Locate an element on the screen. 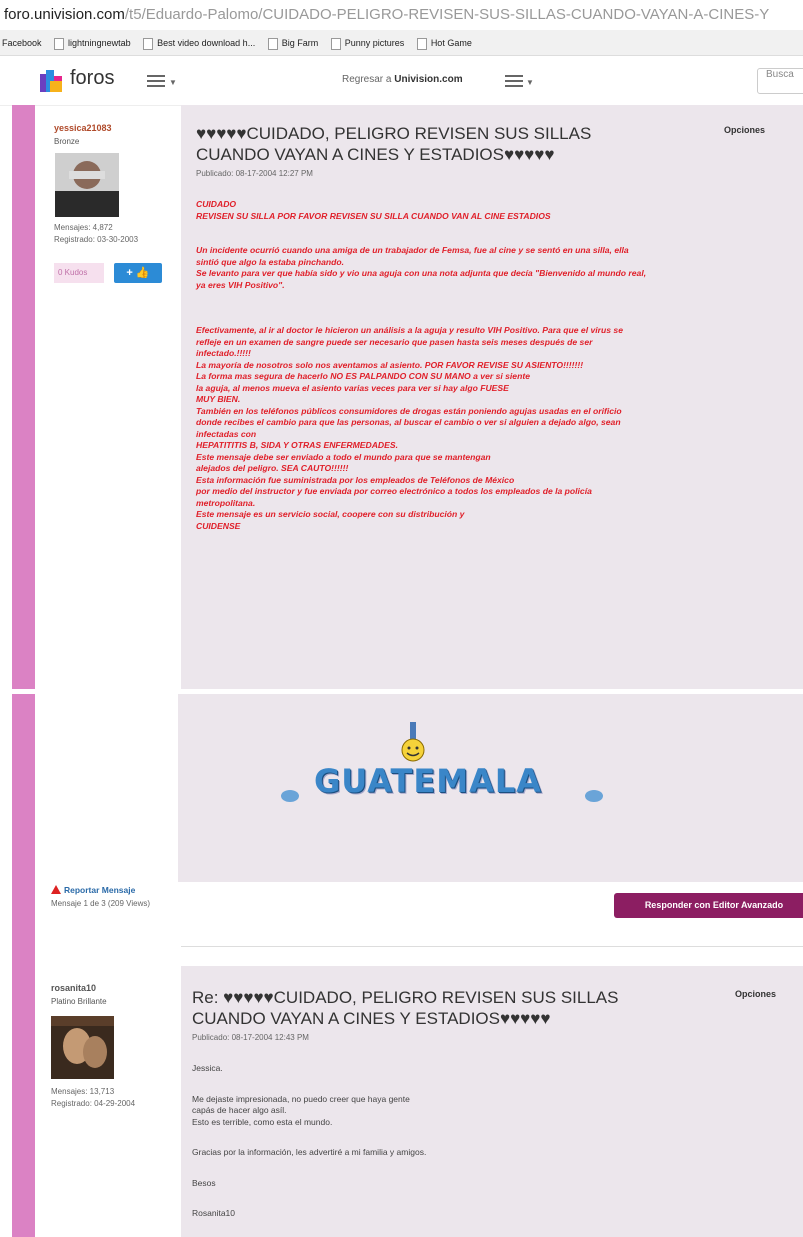  report-message-link: Reportar Mensaje is located at coordinates (93, 890).